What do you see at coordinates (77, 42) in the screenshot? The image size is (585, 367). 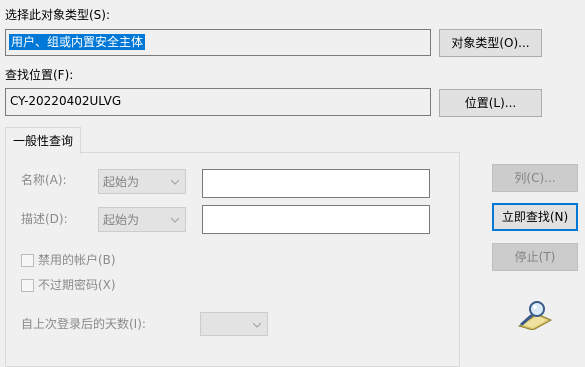 I see `object-type-value: 用户、组或内置安全主体` at bounding box center [77, 42].